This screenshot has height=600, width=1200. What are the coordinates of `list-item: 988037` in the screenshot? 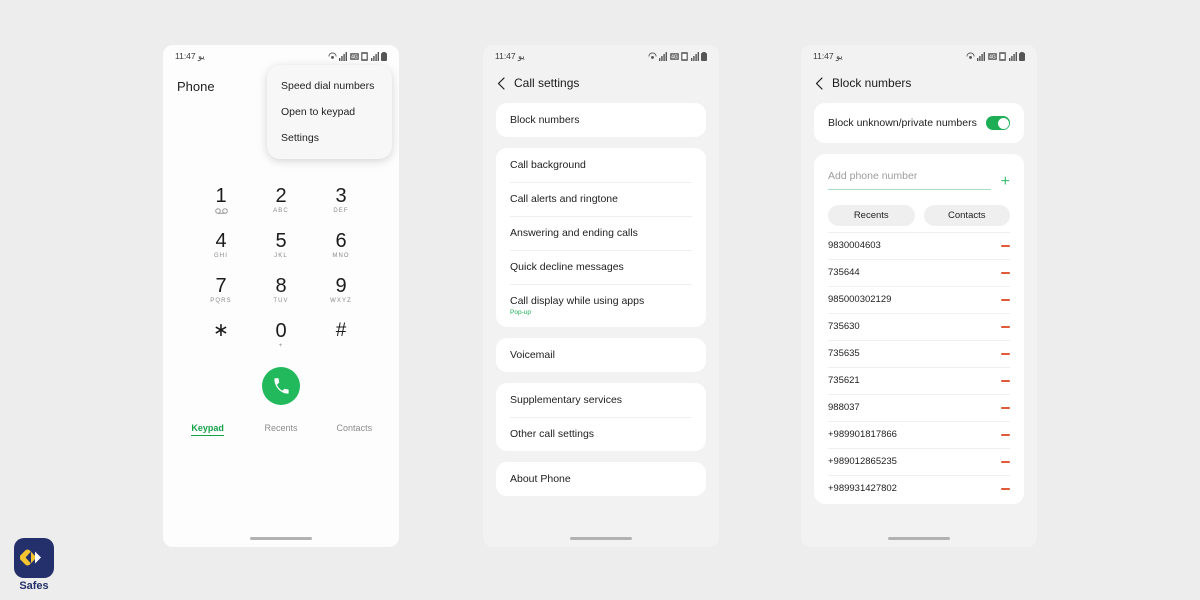 It's located at (919, 407).